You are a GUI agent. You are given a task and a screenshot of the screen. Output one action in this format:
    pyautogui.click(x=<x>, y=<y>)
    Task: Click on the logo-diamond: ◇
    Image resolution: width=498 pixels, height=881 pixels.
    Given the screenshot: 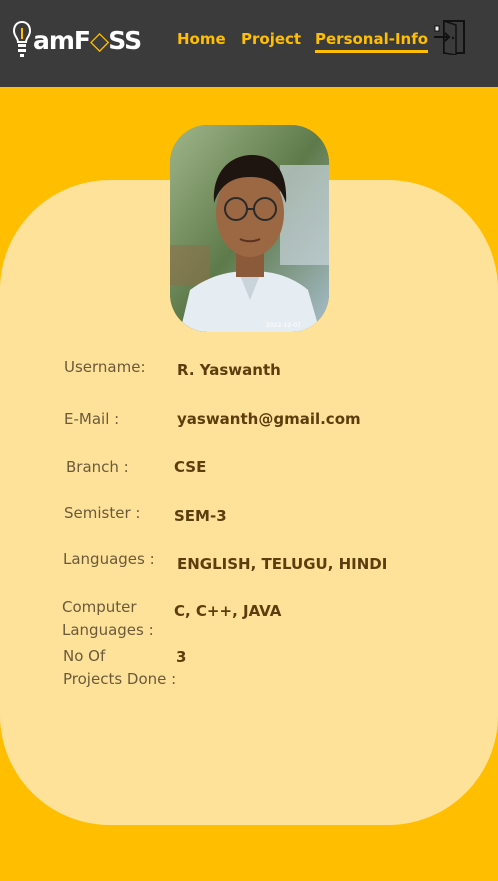 What is the action you would take?
    pyautogui.click(x=99, y=40)
    